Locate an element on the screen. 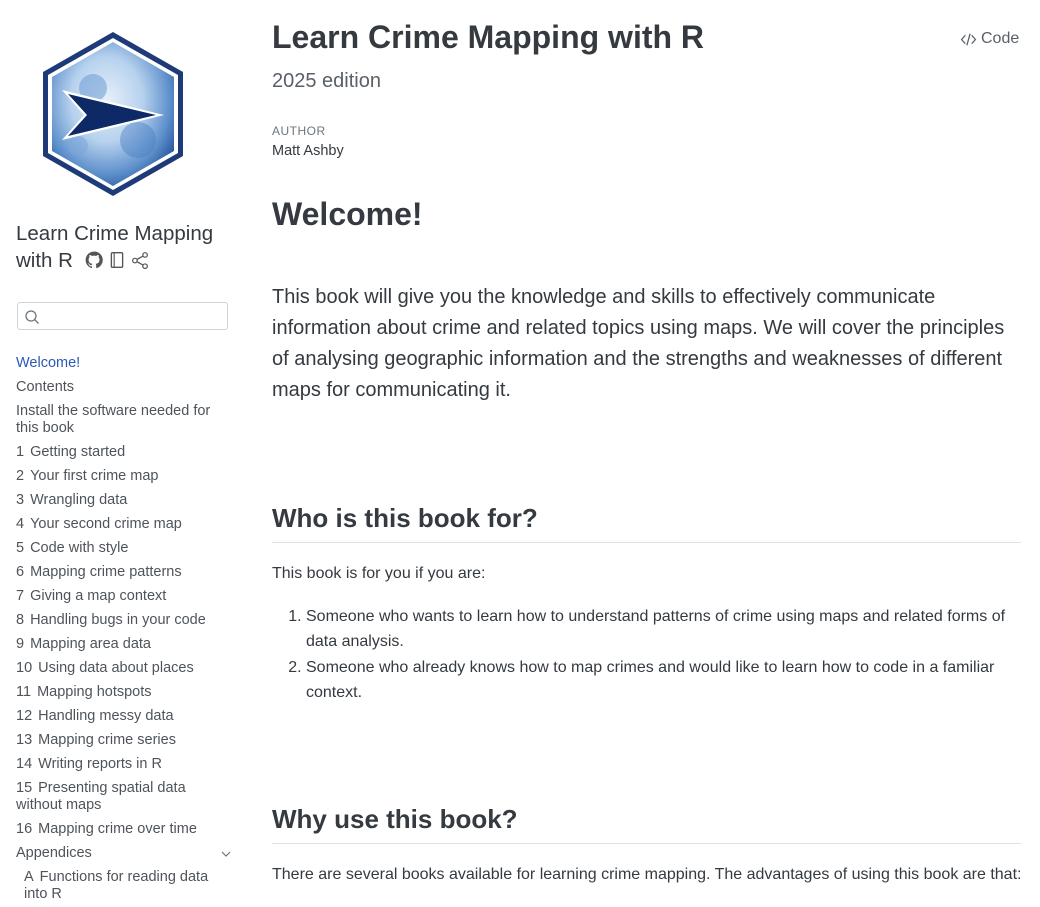 The width and height of the screenshot is (1040, 907). sidebar-item: 2 Your first crime map is located at coordinates (125, 477).